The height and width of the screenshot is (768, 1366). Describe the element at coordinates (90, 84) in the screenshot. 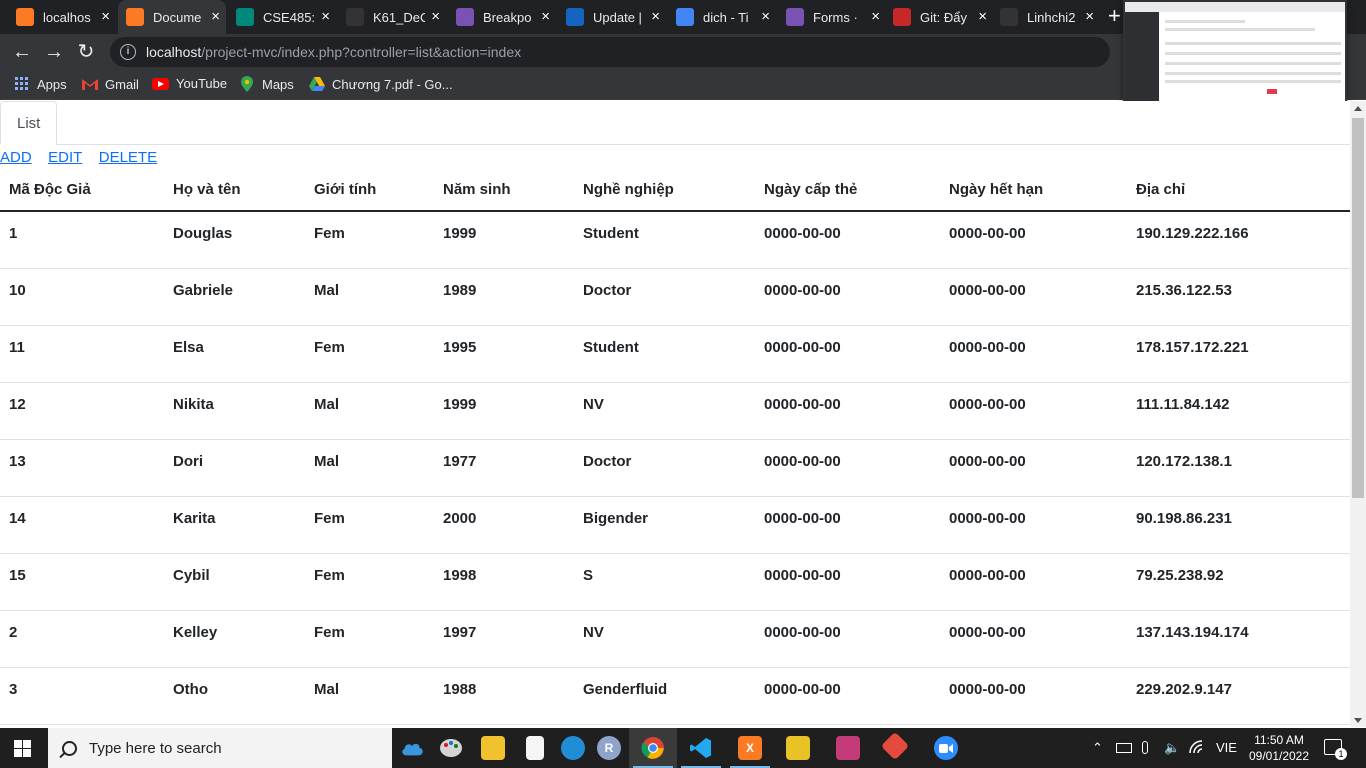

I see `gmail-icon` at that location.